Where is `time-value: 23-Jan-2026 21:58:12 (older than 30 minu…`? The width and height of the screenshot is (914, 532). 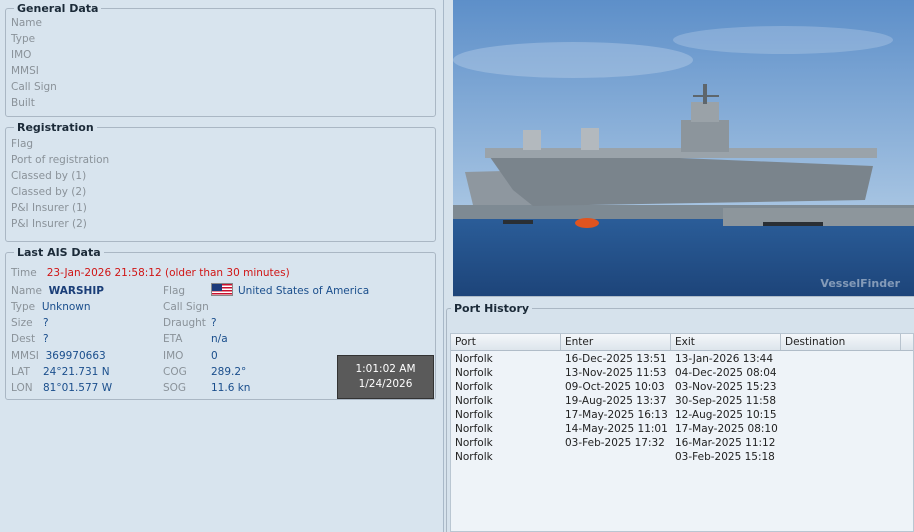 time-value: 23-Jan-2026 21:58:12 (older than 30 minu… is located at coordinates (168, 273).